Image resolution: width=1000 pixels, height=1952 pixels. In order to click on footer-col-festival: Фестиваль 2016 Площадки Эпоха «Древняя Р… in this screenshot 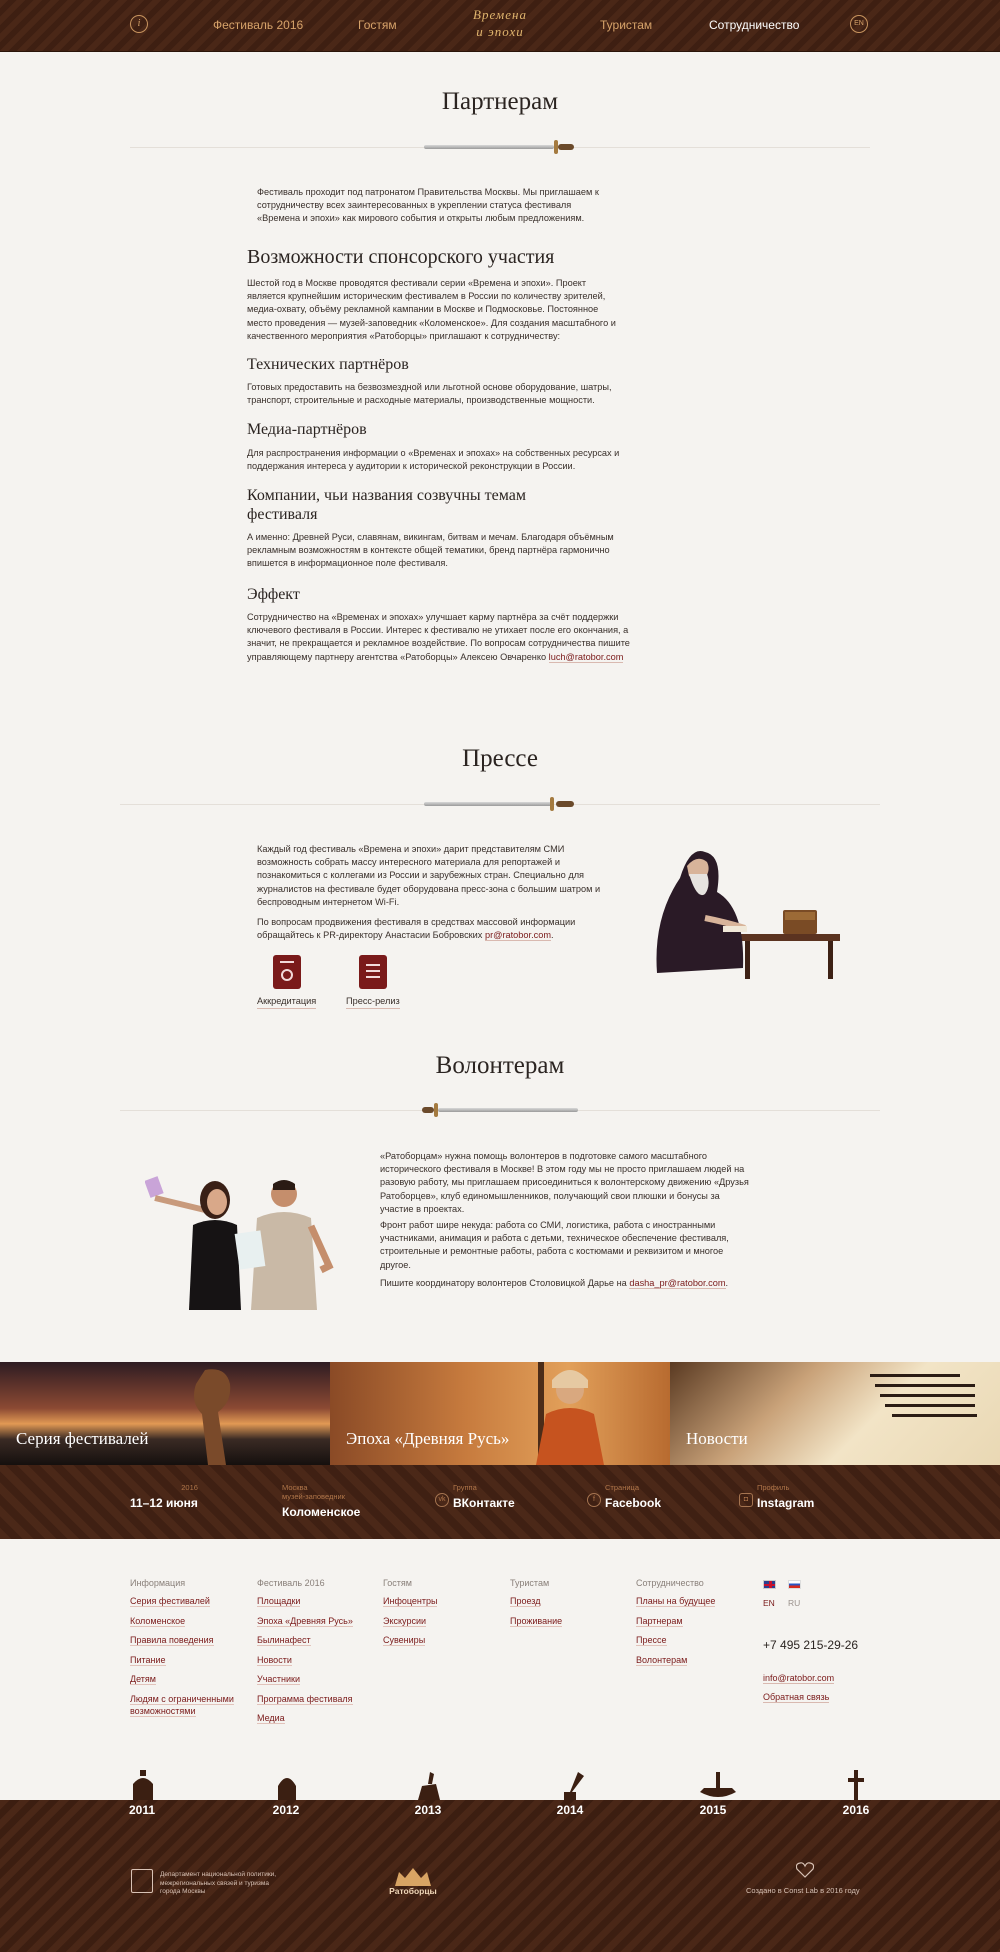, I will do `click(317, 1655)`.